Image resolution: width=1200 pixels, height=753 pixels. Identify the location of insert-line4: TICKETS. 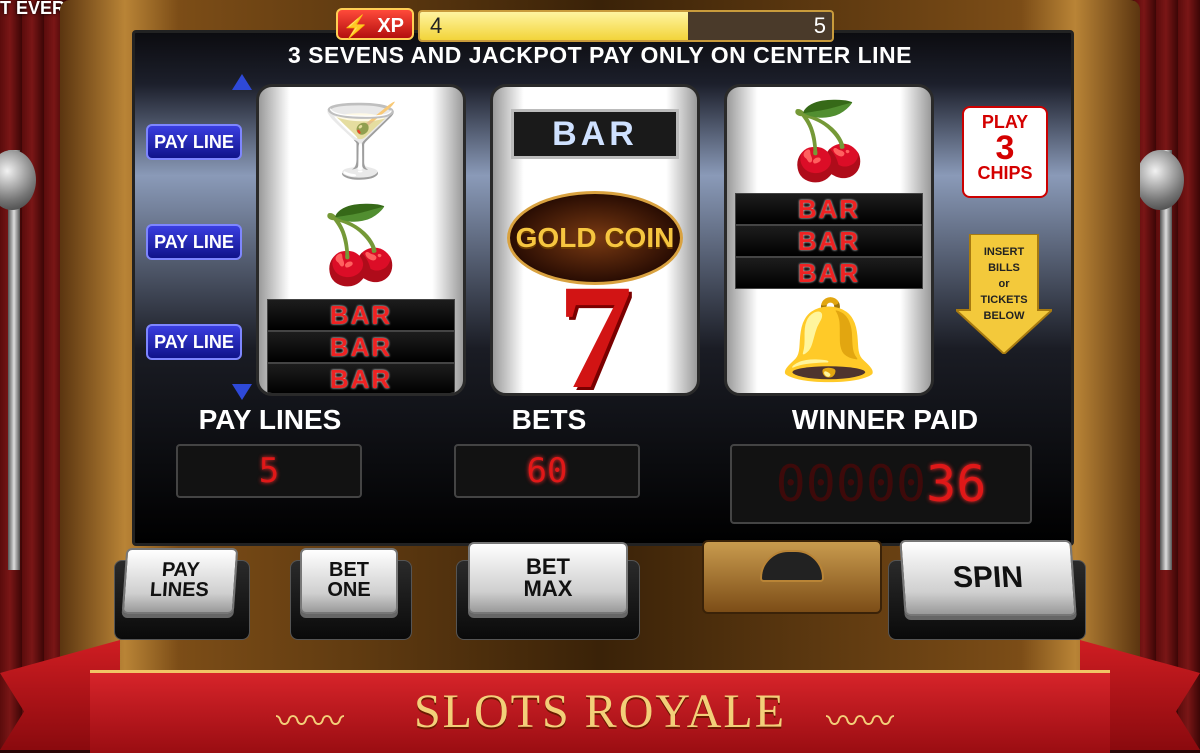
(1004, 300).